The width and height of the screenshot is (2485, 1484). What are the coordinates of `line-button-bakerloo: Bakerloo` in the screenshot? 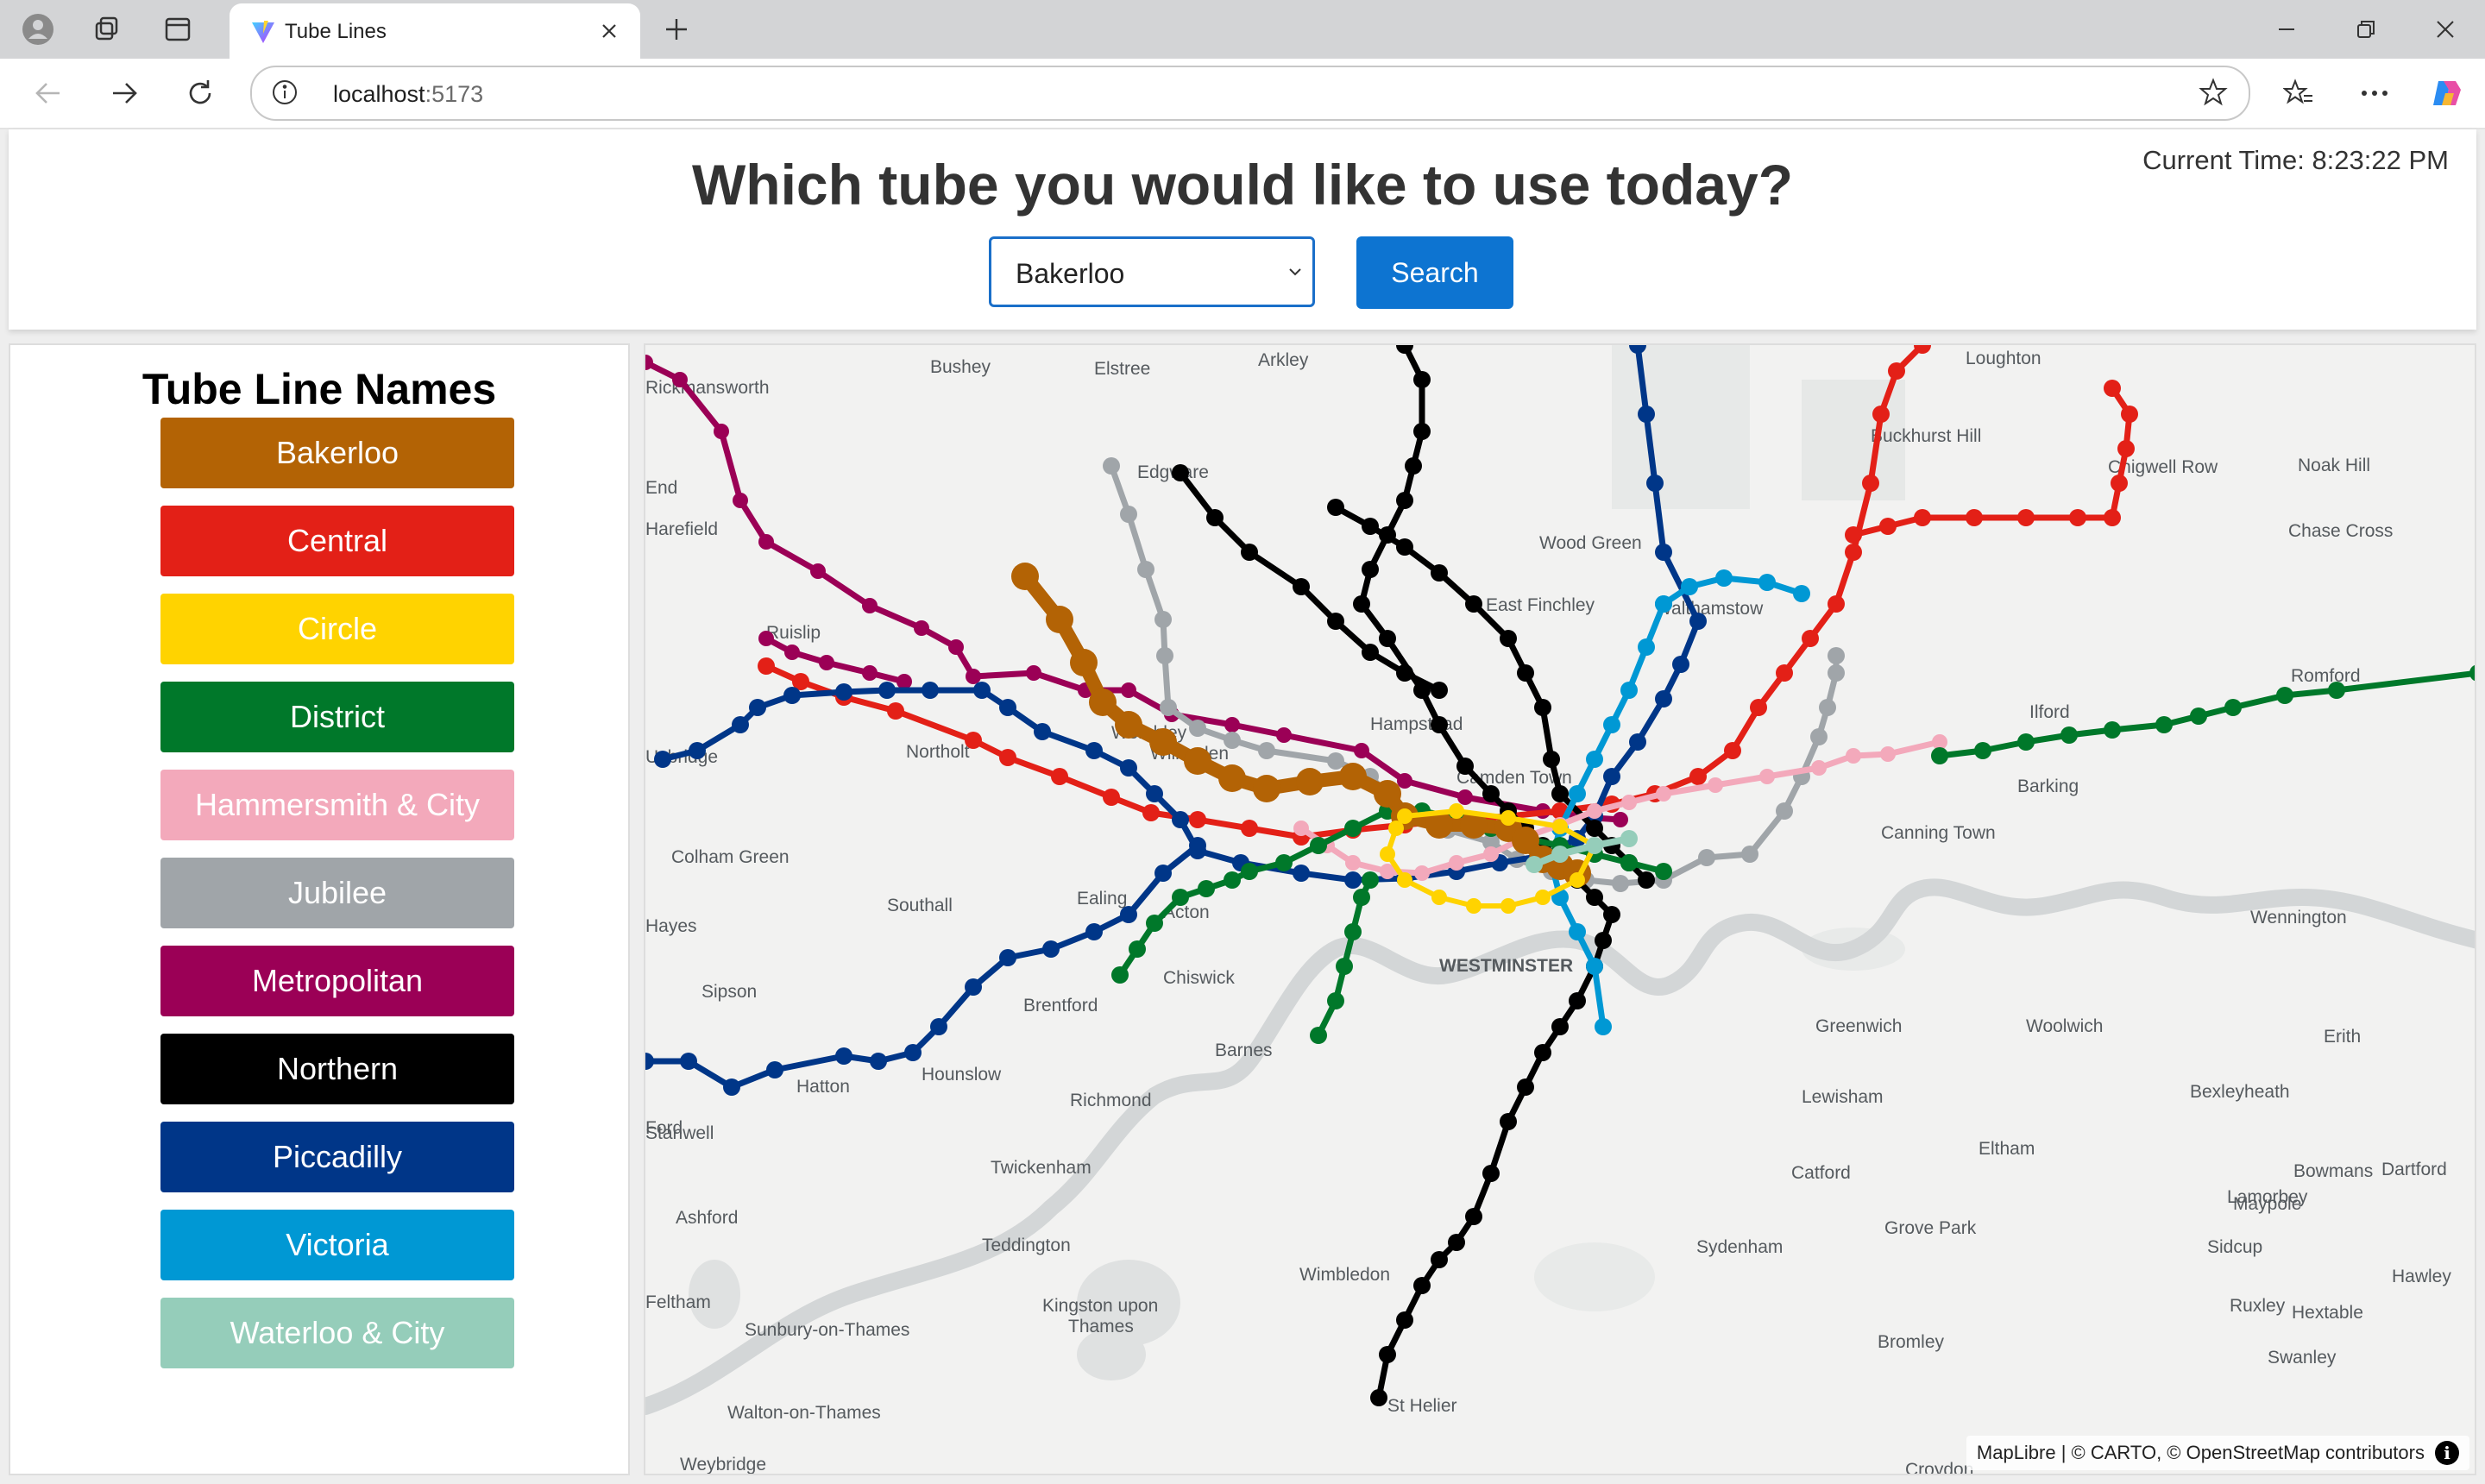 It's located at (337, 453).